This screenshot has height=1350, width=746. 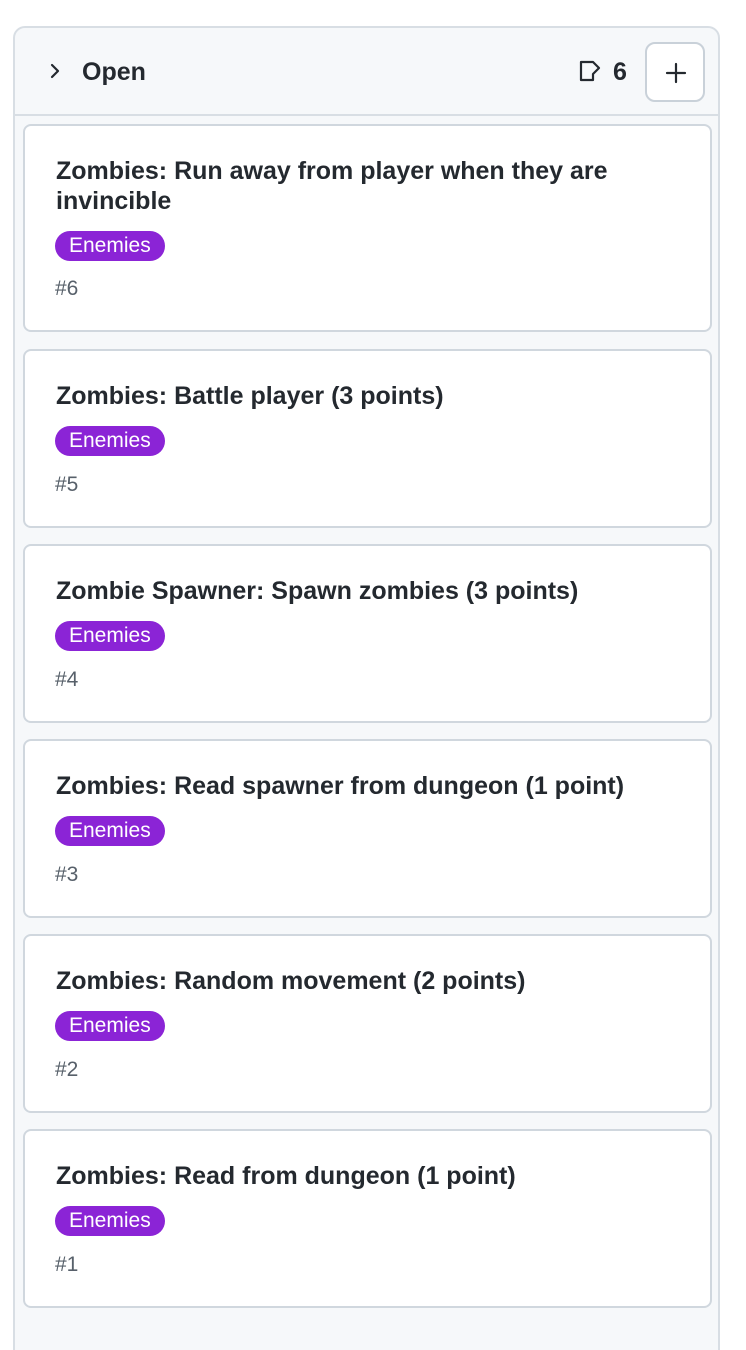 I want to click on column-header: Open 6, so click(x=366, y=72).